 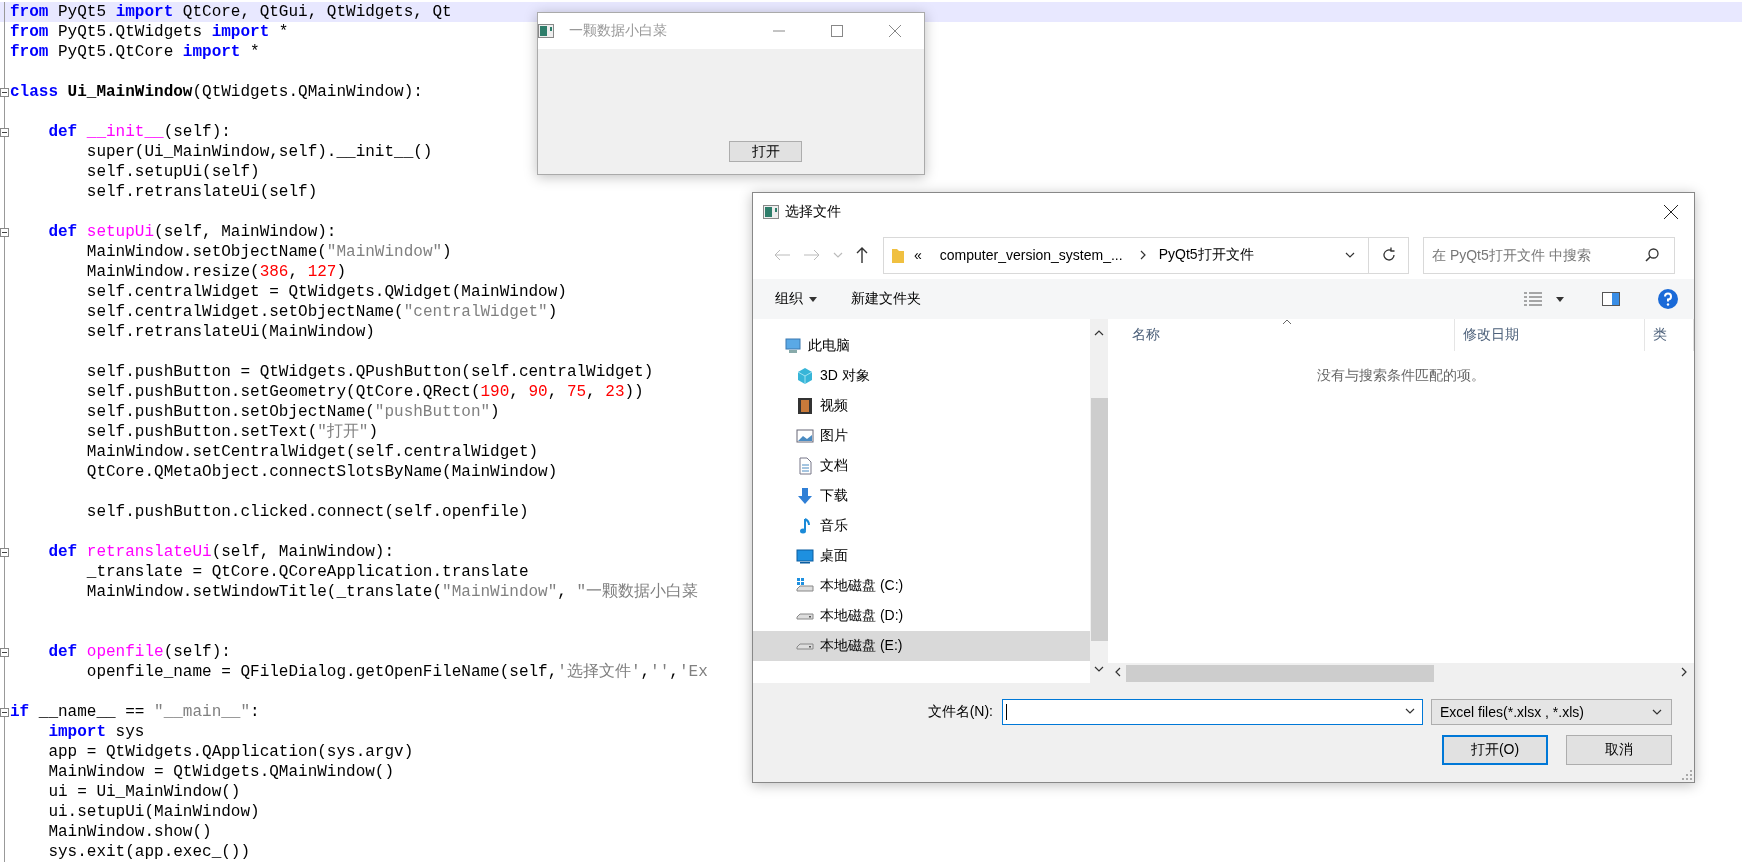 What do you see at coordinates (1287, 322) in the screenshot?
I see `sort-caret-icon` at bounding box center [1287, 322].